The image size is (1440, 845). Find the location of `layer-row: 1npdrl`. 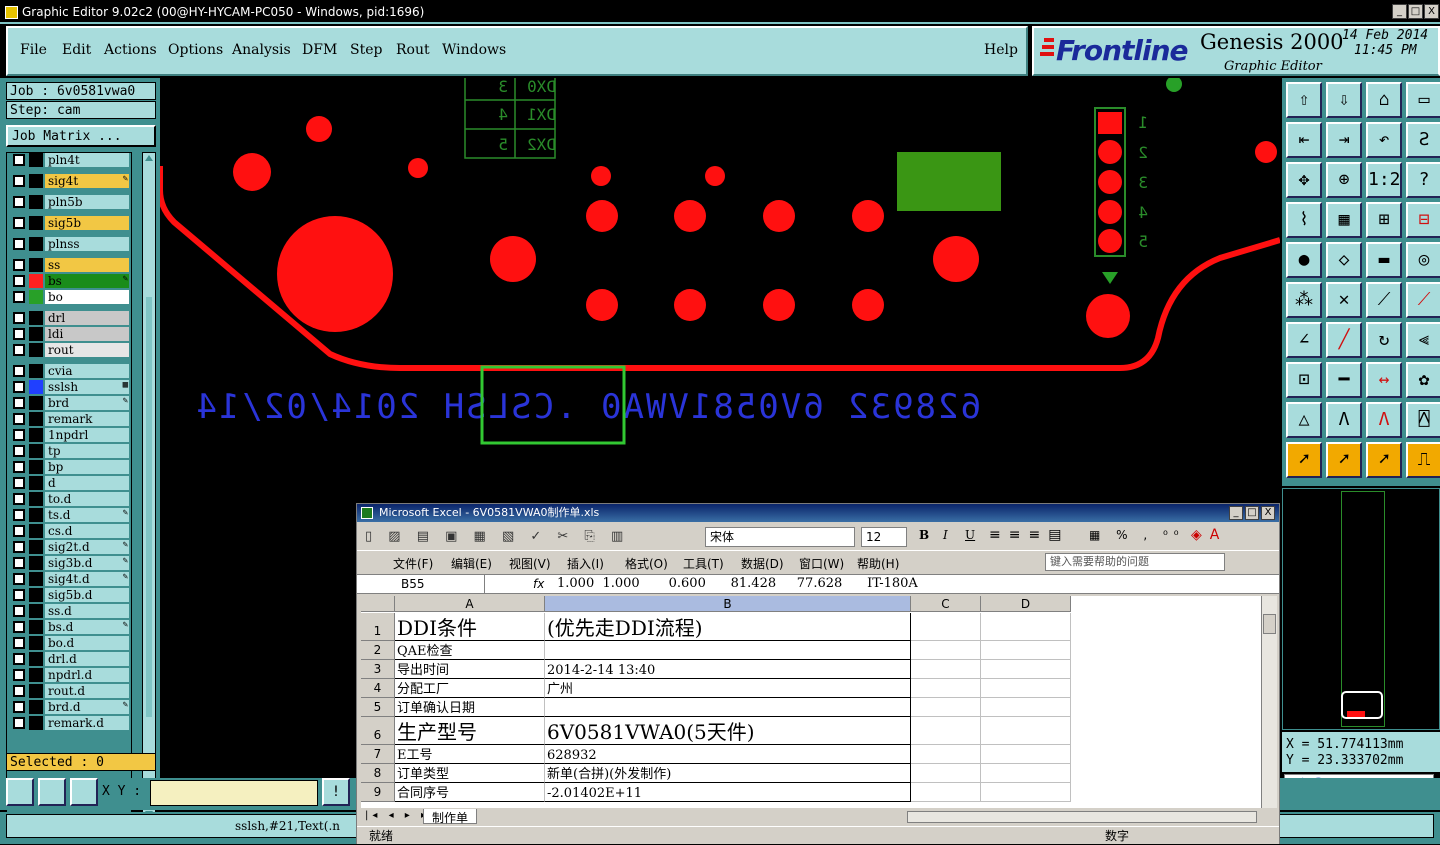

layer-row: 1npdrl is located at coordinates (70, 435).